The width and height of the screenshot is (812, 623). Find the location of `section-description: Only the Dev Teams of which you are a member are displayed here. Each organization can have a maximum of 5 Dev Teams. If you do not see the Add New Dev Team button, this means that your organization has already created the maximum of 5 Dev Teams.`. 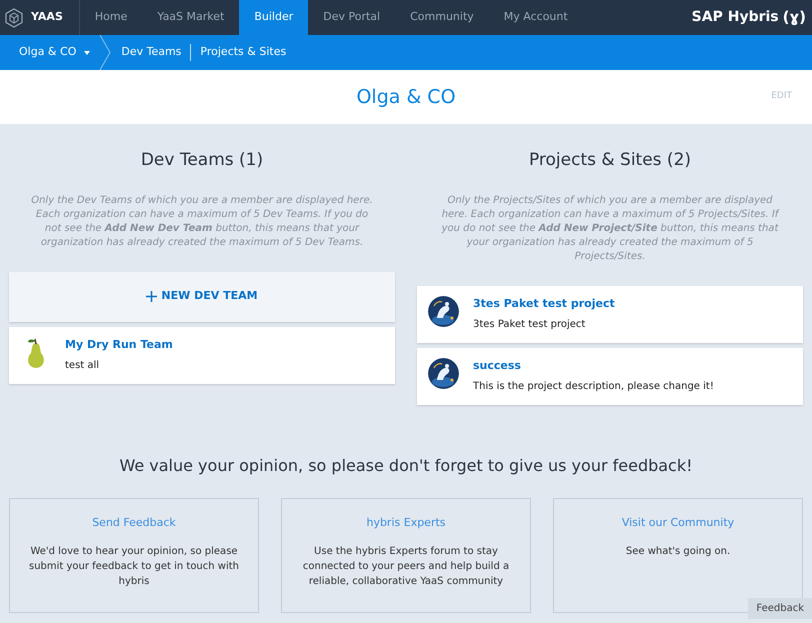

section-description: Only the Dev Teams of which you are a member are displayed here. Each organization can have a maximum of 5 Dev Teams. If you do not see the Add New Dev Team button, this means that your organization has already created the maximum of 5 Dev Teams. is located at coordinates (202, 222).